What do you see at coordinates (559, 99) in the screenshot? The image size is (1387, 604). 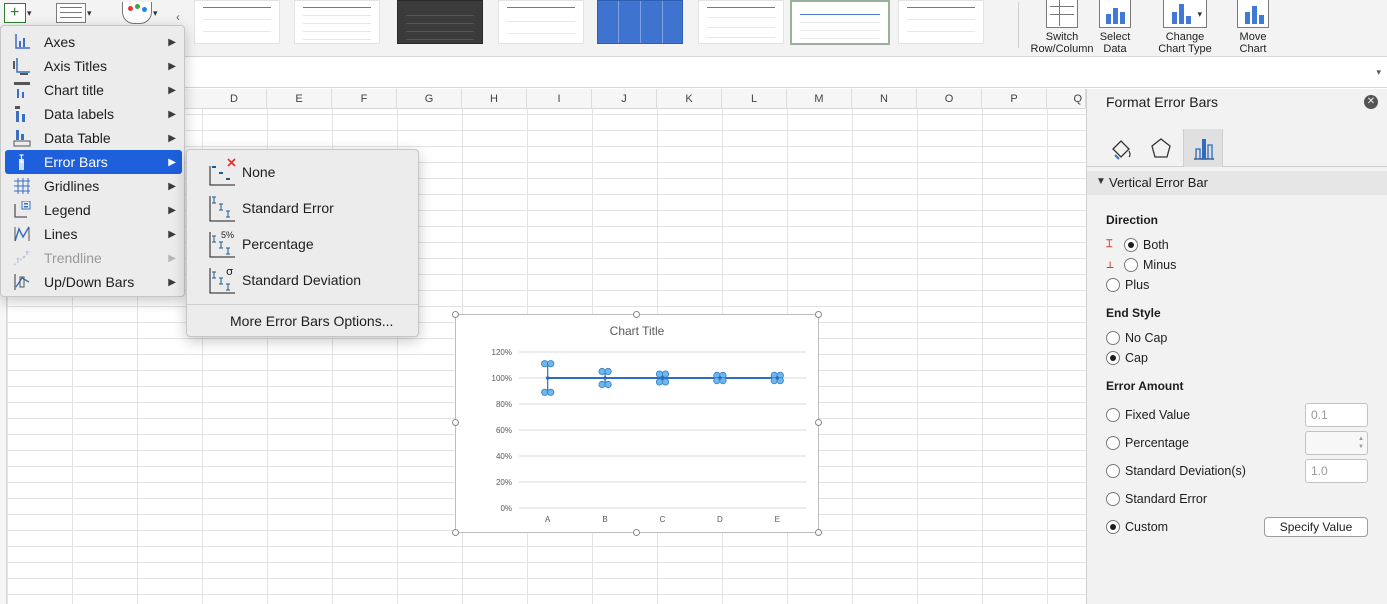 I see `column-header: I` at bounding box center [559, 99].